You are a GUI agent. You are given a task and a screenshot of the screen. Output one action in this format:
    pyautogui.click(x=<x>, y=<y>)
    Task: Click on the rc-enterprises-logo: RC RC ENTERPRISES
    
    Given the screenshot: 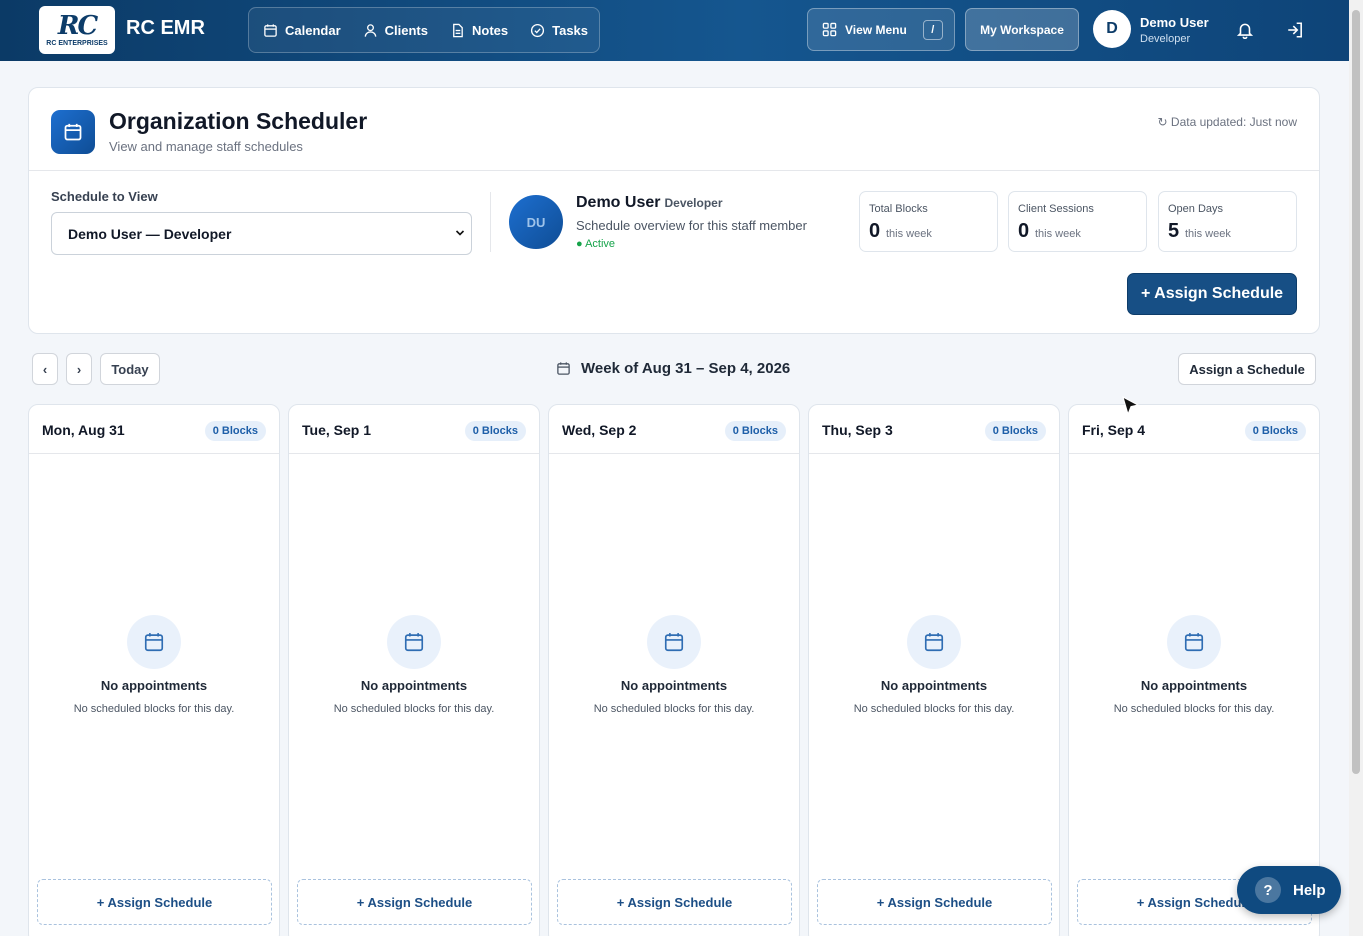 What is the action you would take?
    pyautogui.click(x=77, y=30)
    